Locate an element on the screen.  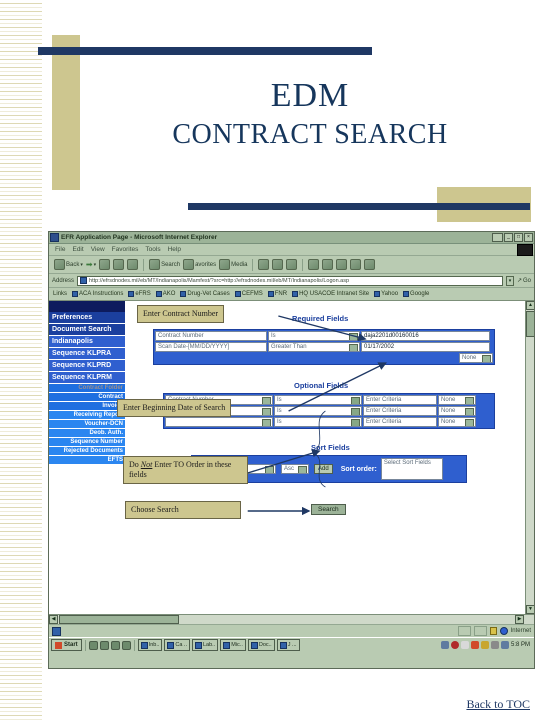
sidebar-item-sequence-klprm: Sequence KLPRM is located at coordinates (87, 378).